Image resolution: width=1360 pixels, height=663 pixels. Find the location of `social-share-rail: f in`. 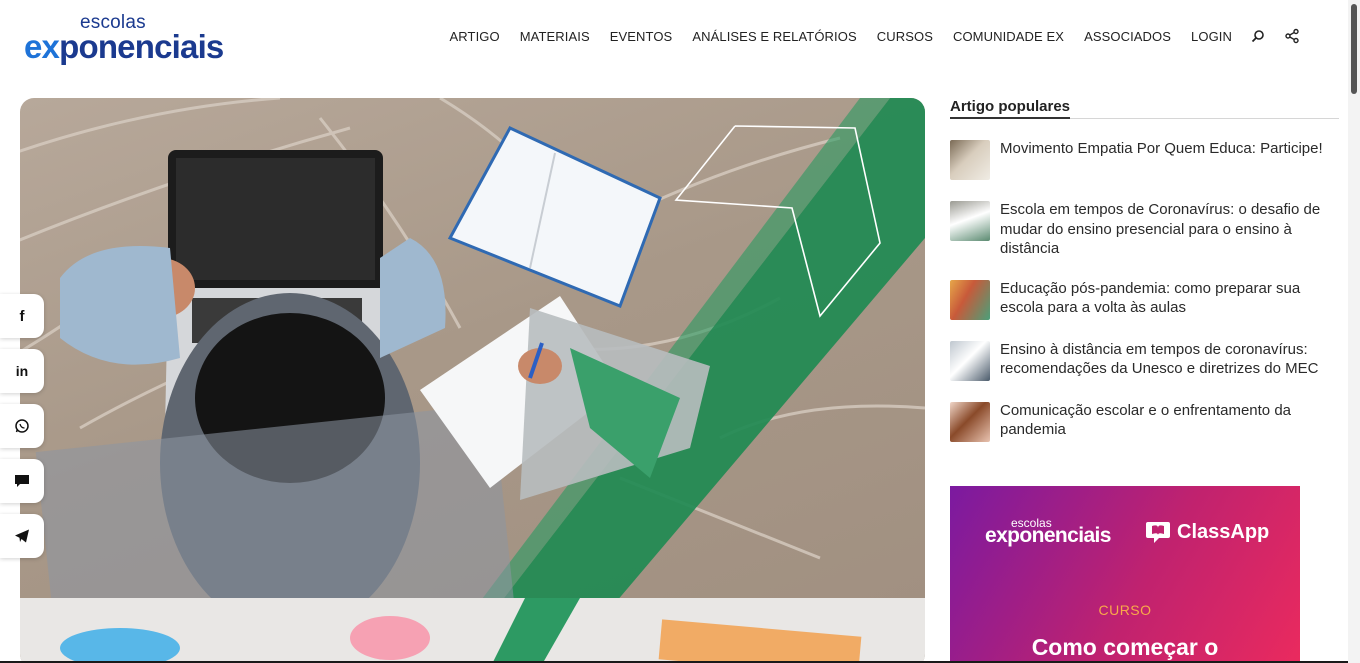

social-share-rail: f in is located at coordinates (23, 431).